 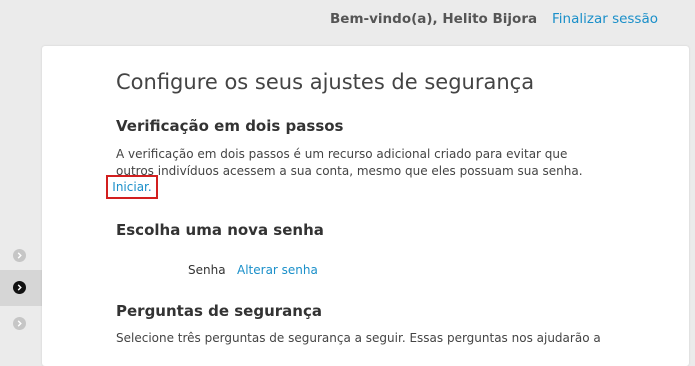 I want to click on two-step-heading: Verificação em dois passos, so click(x=230, y=126).